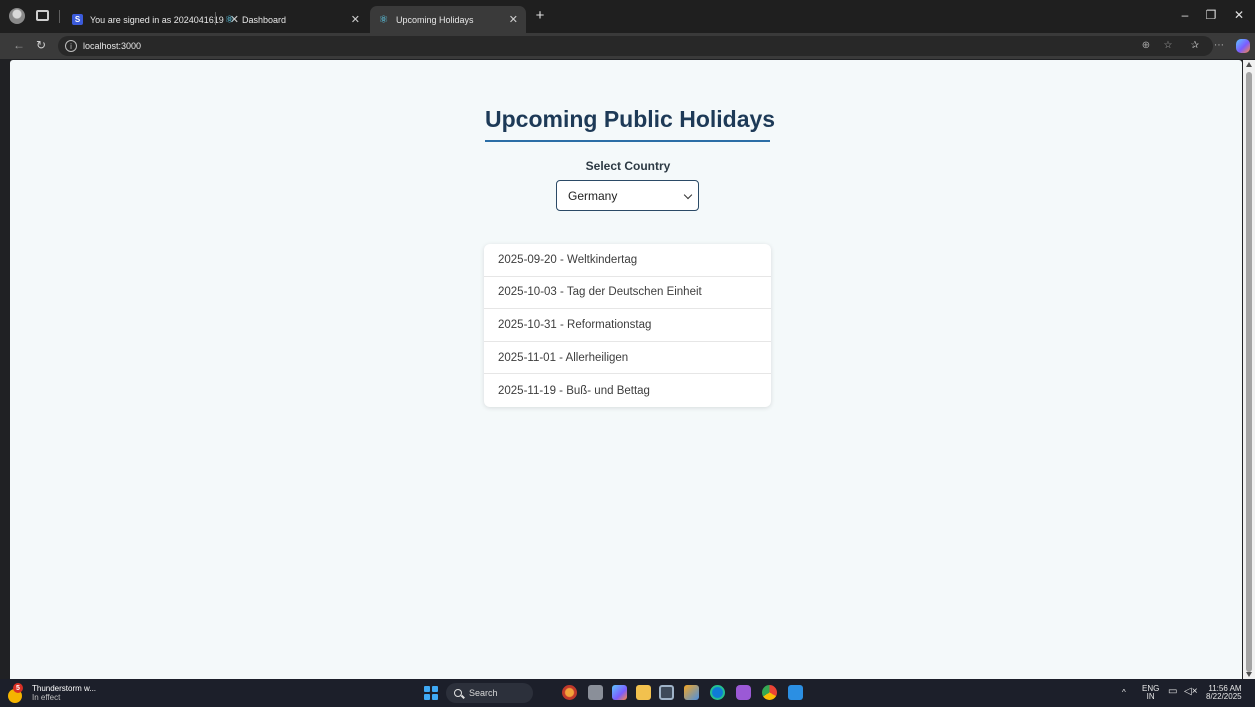 Image resolution: width=1255 pixels, height=707 pixels. What do you see at coordinates (627, 358) in the screenshot?
I see `list-item: 2025-11-01 - Allerheiligen` at bounding box center [627, 358].